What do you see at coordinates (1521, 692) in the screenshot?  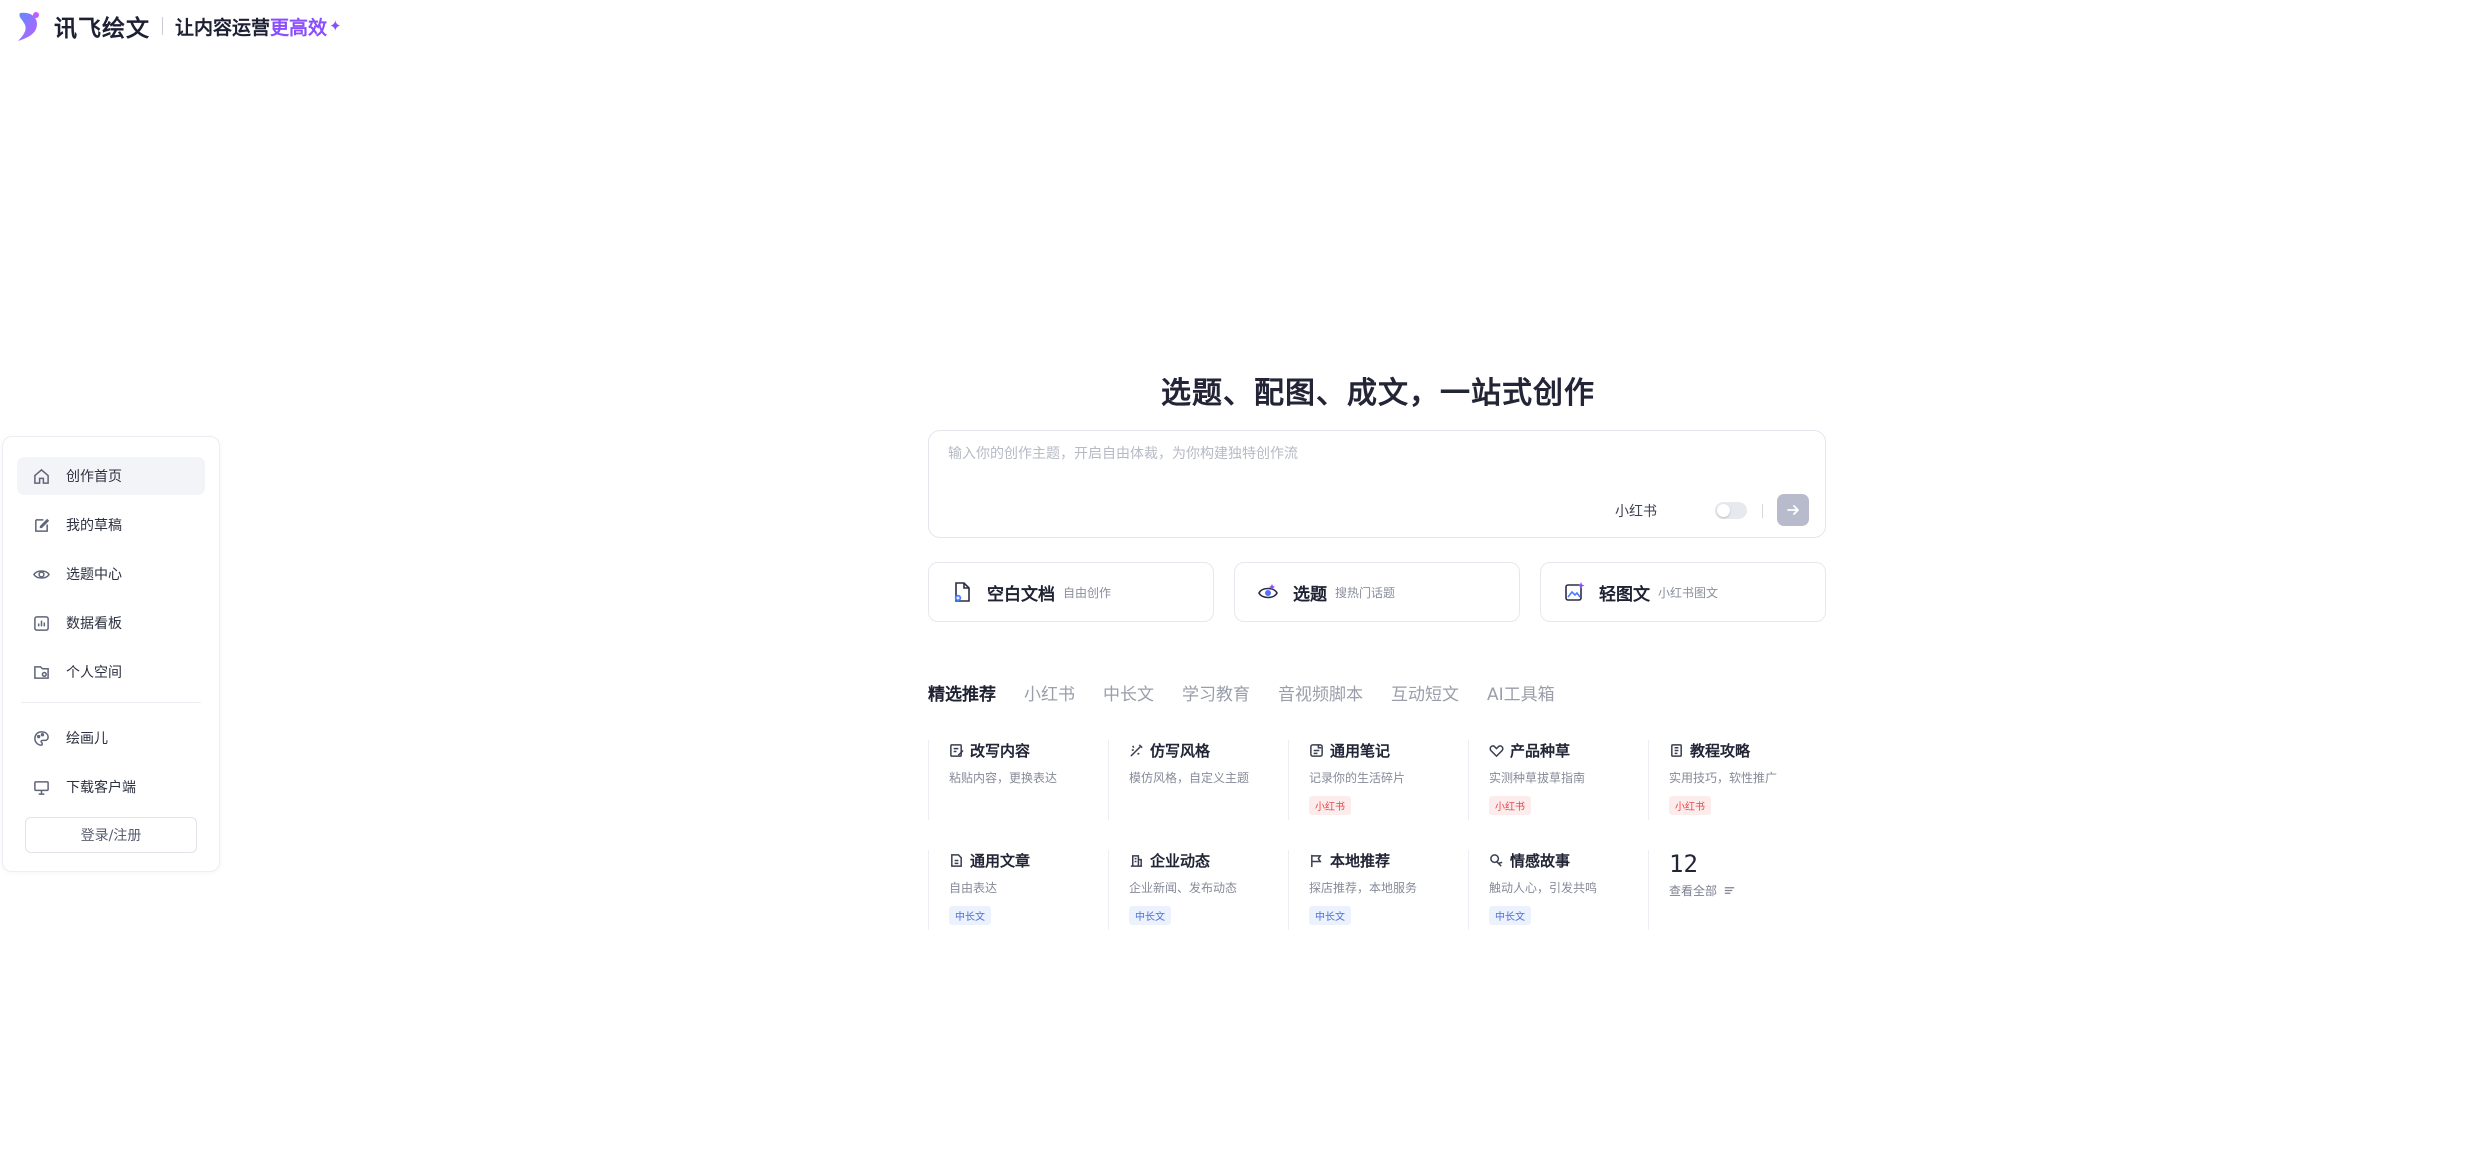 I see `tab-ai-tools: AI工具箱` at bounding box center [1521, 692].